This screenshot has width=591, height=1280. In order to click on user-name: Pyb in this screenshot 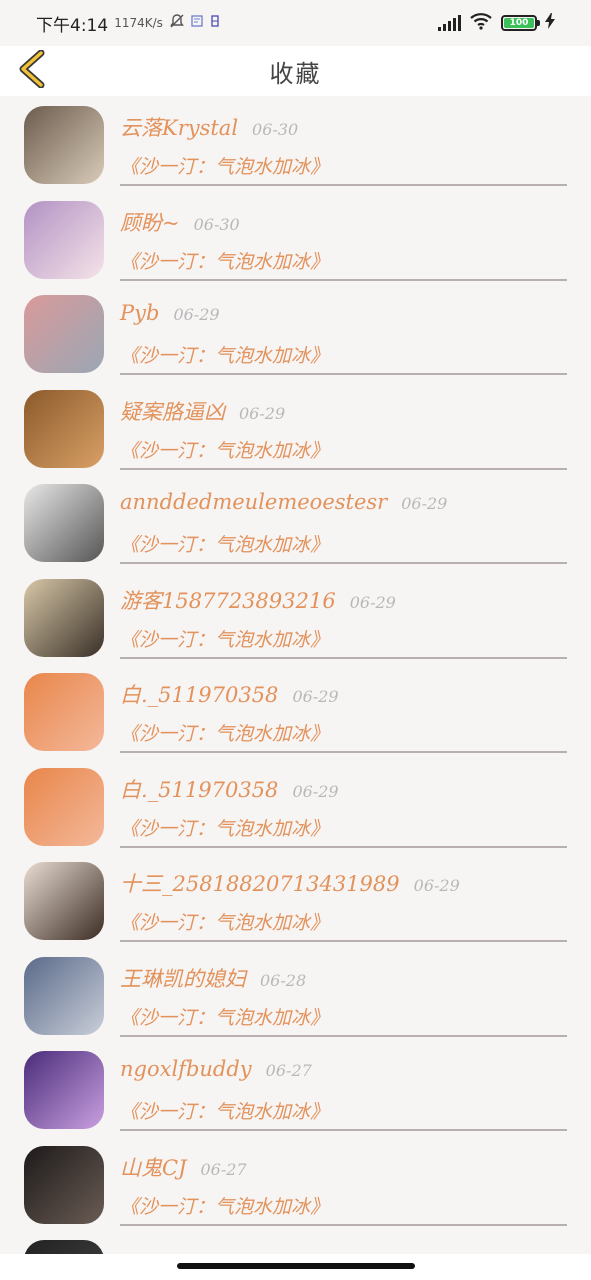, I will do `click(139, 313)`.